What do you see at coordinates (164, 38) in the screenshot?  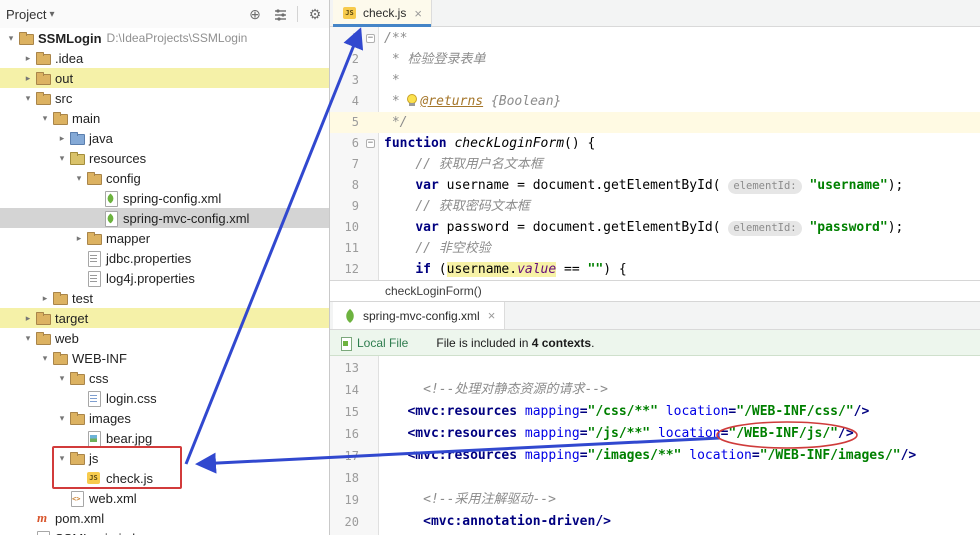 I see `tree-item-ssmlogin: ▾ SSMLogin D:\IdeaProjects\SSMLogin` at bounding box center [164, 38].